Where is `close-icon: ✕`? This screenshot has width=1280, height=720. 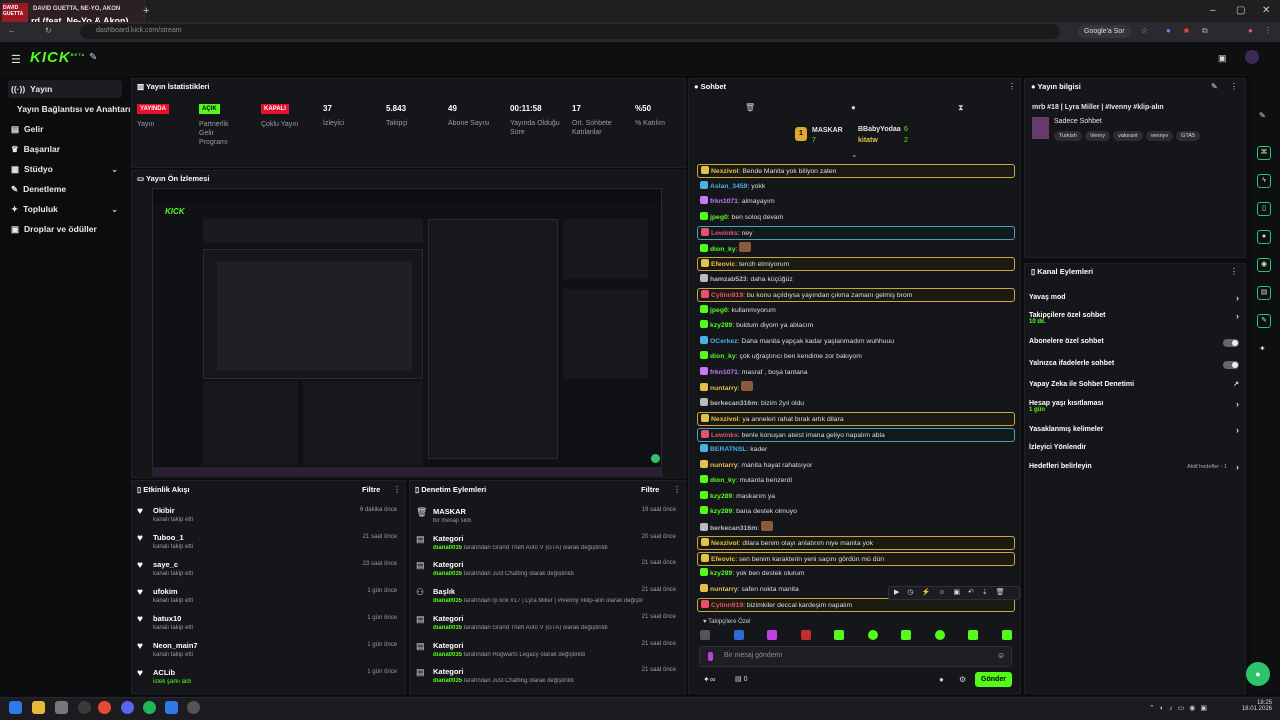
close-icon: ✕ is located at coordinates (1266, 10).